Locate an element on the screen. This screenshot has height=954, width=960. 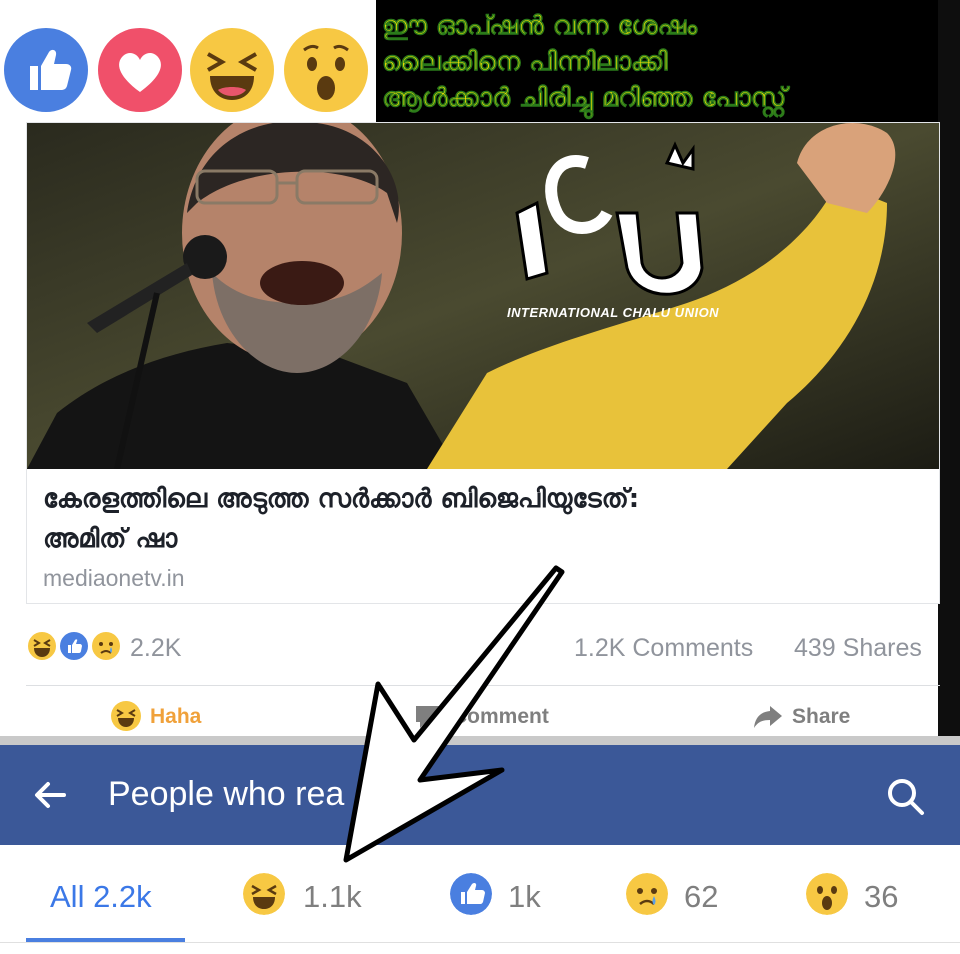
watermark-subtitle: INTERNATIONAL CHALU UNION is located at coordinates (613, 312).